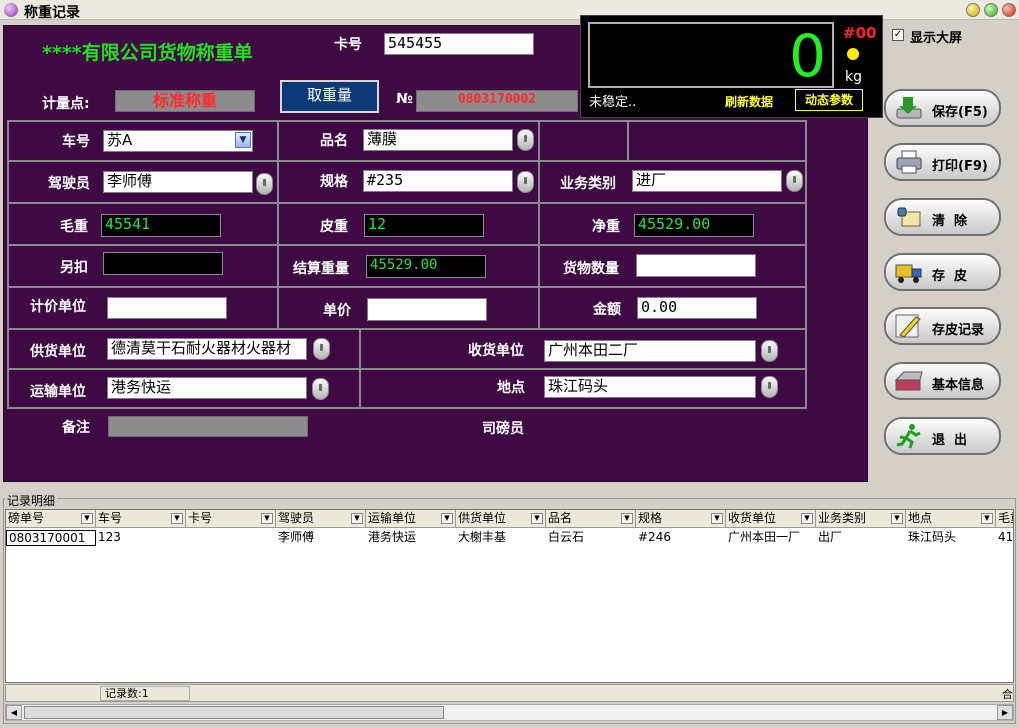 Image resolution: width=1019 pixels, height=728 pixels. I want to click on gross-weight-field: 45541, so click(161, 225).